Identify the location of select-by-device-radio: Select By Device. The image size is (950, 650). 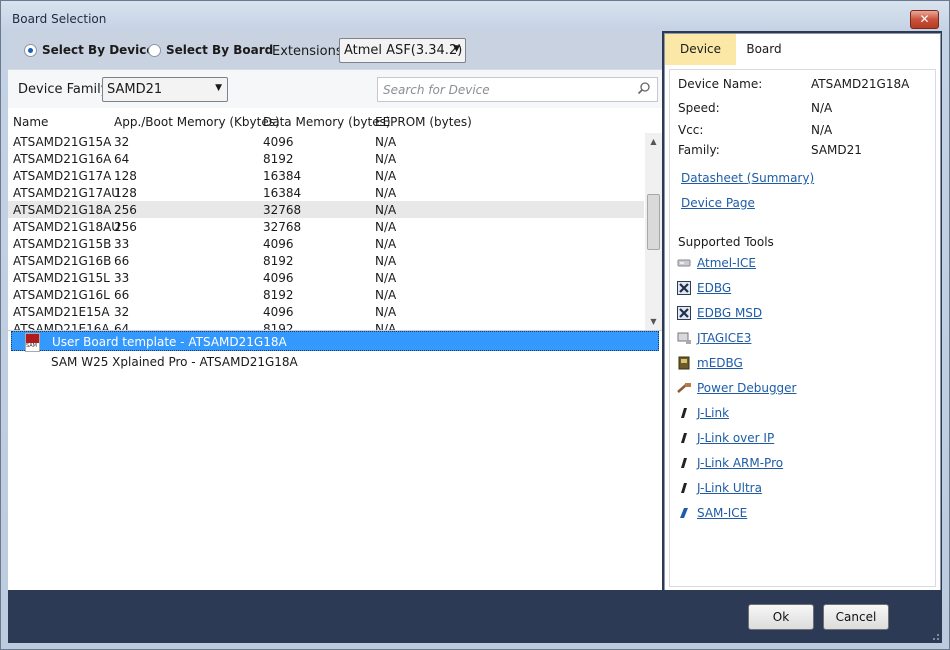
(89, 50).